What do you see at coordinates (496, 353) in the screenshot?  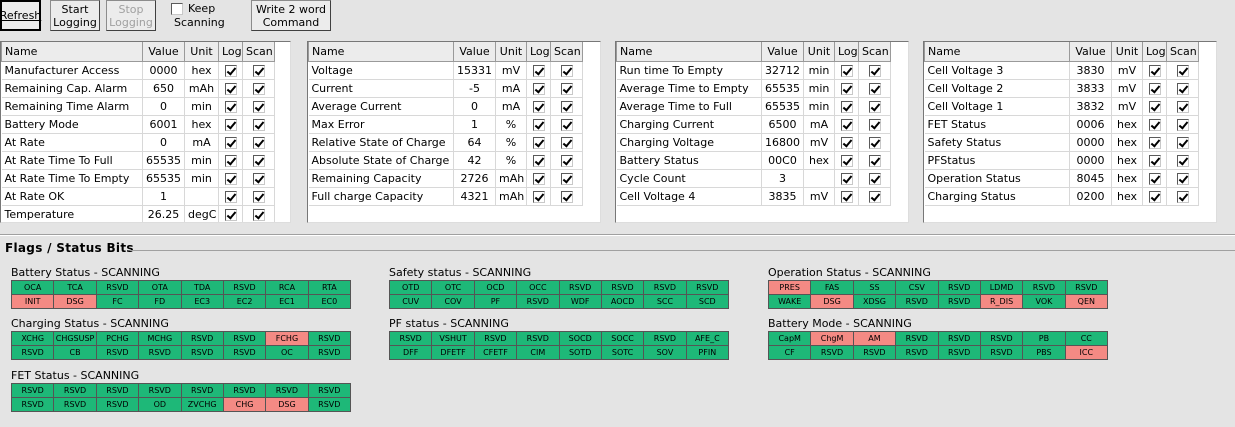 I see `flag-bit: CFETF` at bounding box center [496, 353].